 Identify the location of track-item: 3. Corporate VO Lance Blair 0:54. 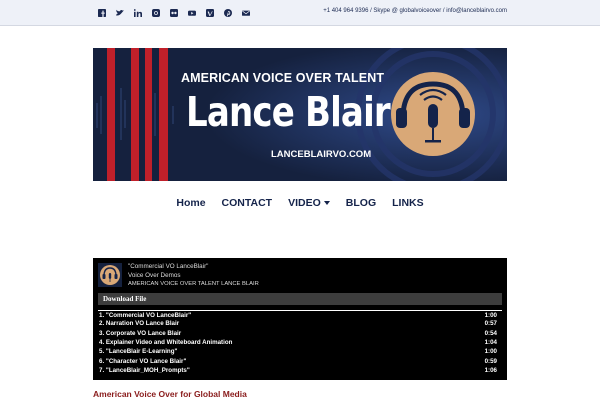
(300, 333).